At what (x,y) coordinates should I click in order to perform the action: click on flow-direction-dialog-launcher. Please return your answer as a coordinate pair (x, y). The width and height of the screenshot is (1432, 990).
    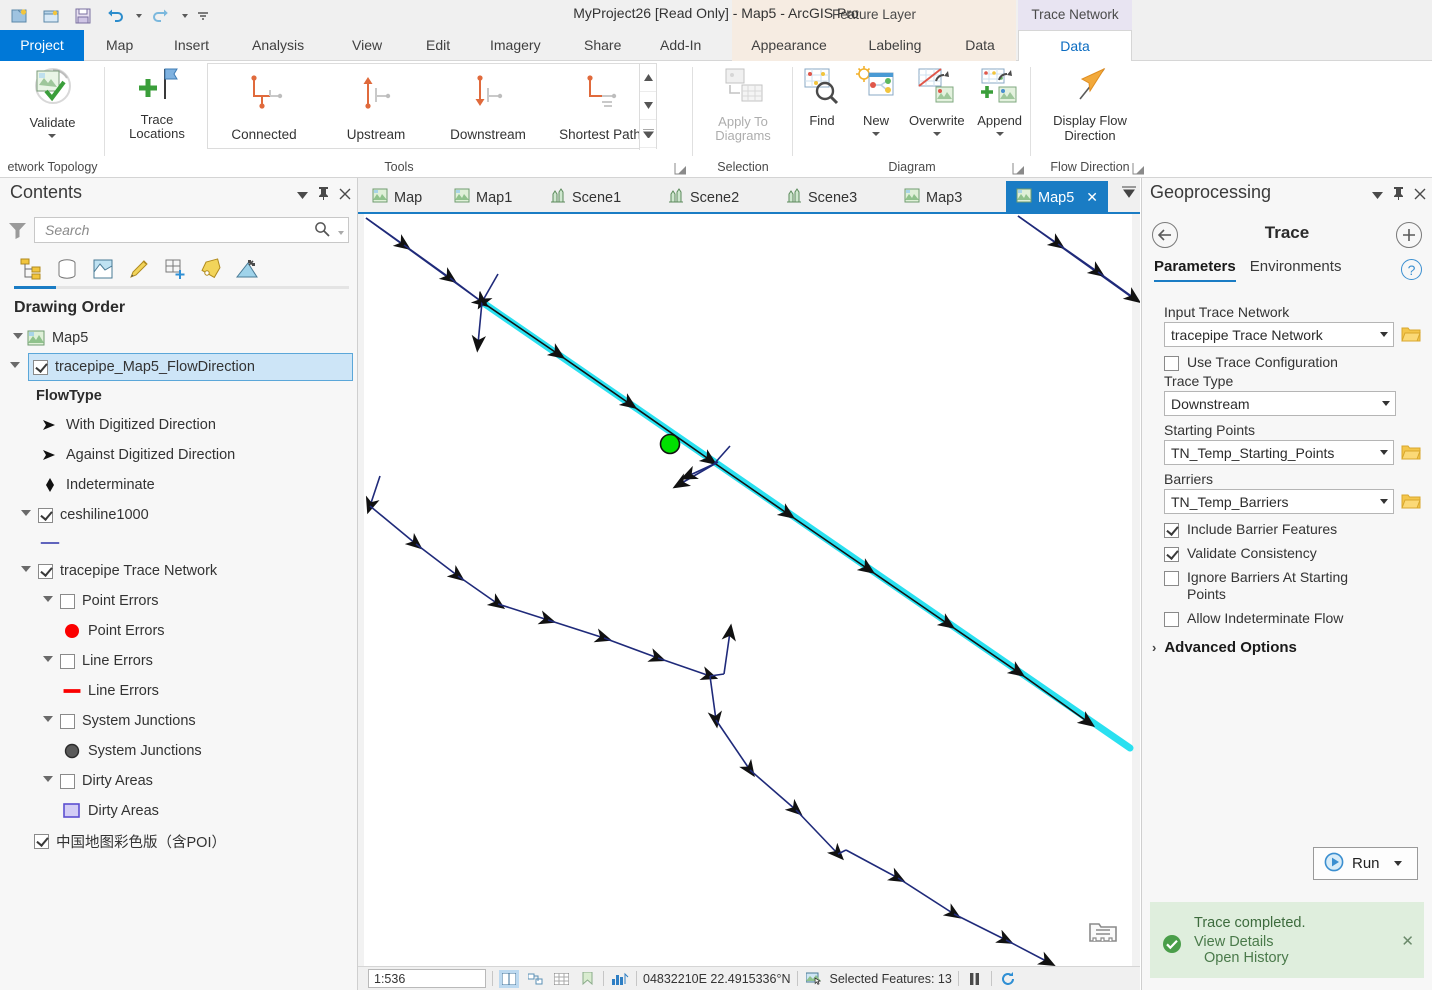
    Looking at the image, I should click on (1138, 168).